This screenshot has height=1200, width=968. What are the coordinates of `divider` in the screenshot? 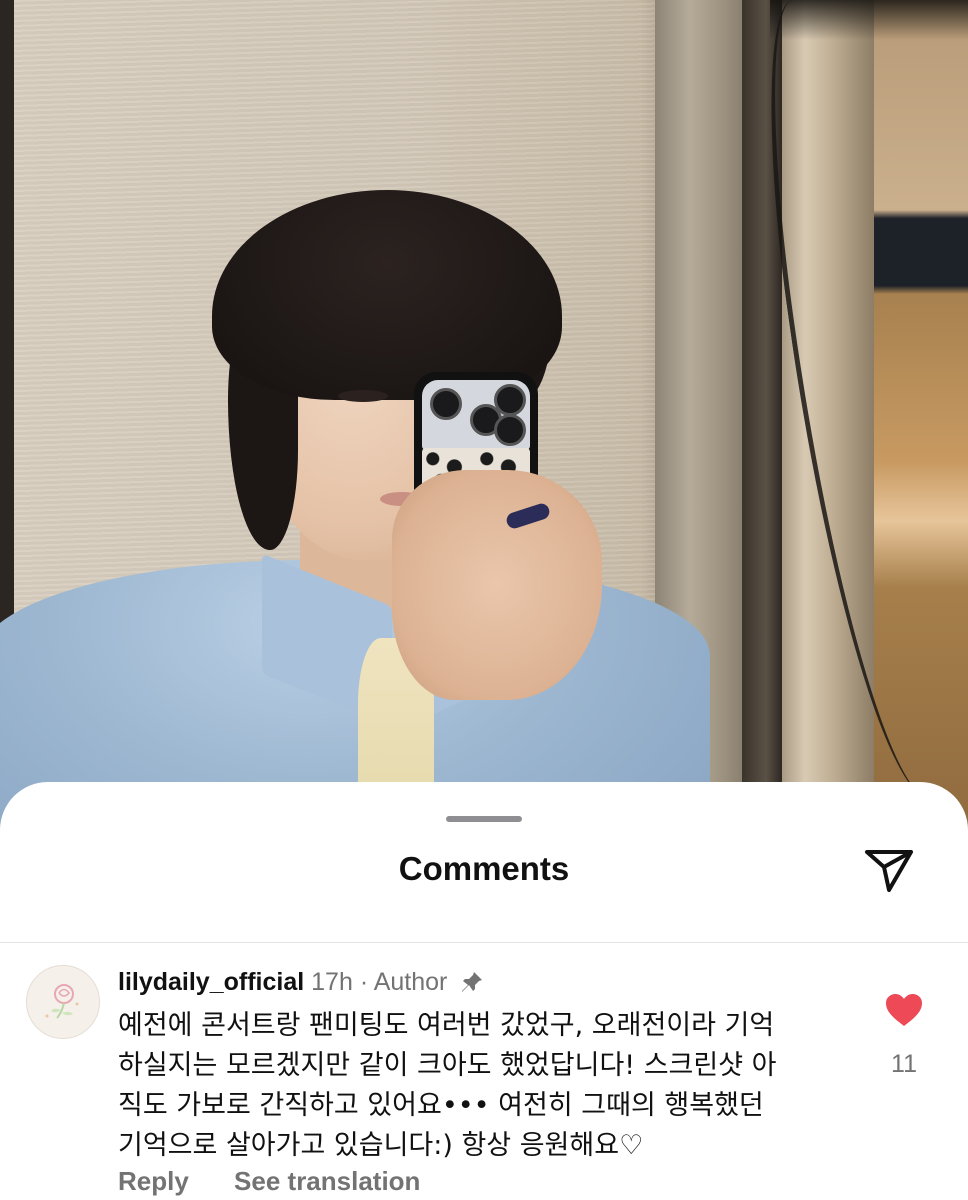 It's located at (484, 942).